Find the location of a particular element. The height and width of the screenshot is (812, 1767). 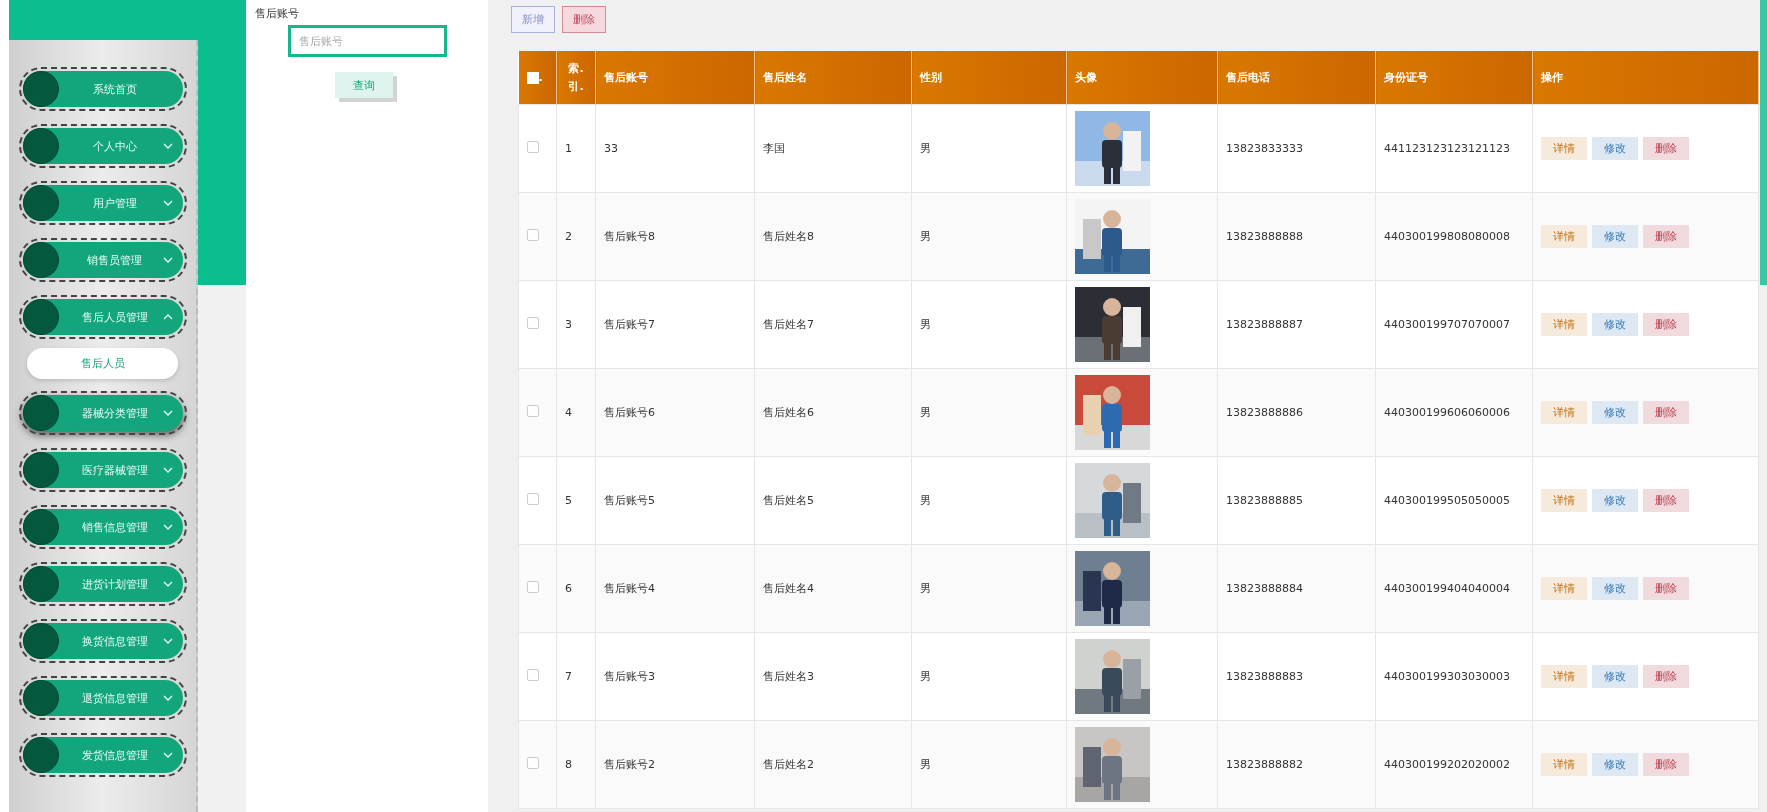

table-cell: 13823888882 is located at coordinates (1264, 764).